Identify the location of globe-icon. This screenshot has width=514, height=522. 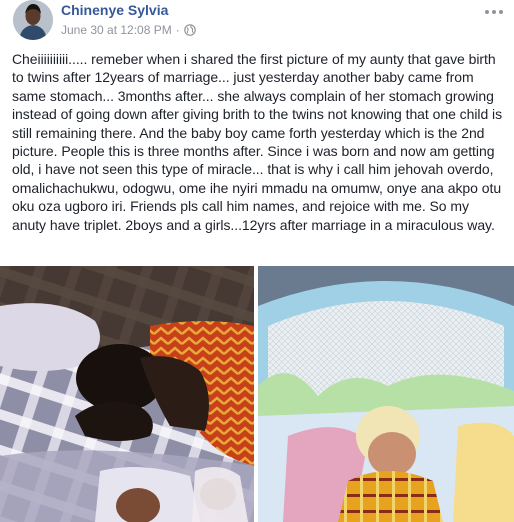
(189, 30).